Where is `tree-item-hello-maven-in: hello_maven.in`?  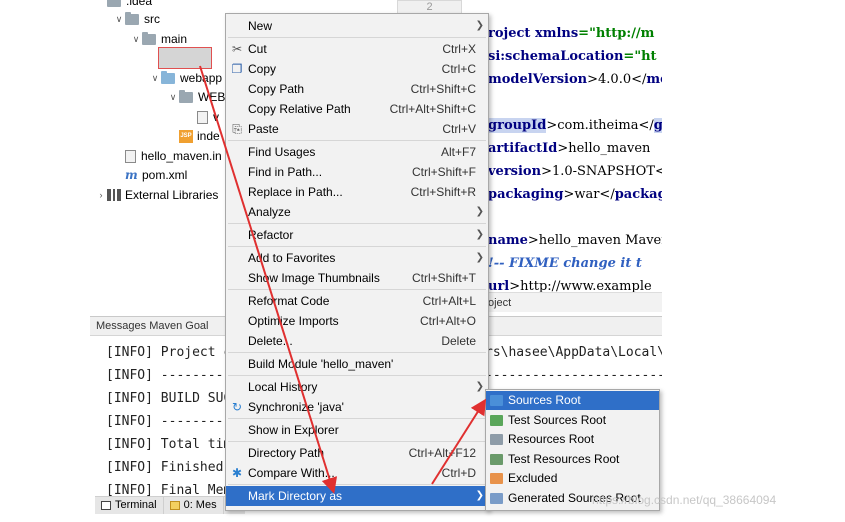 tree-item-hello-maven-in: hello_maven.in is located at coordinates (167, 156).